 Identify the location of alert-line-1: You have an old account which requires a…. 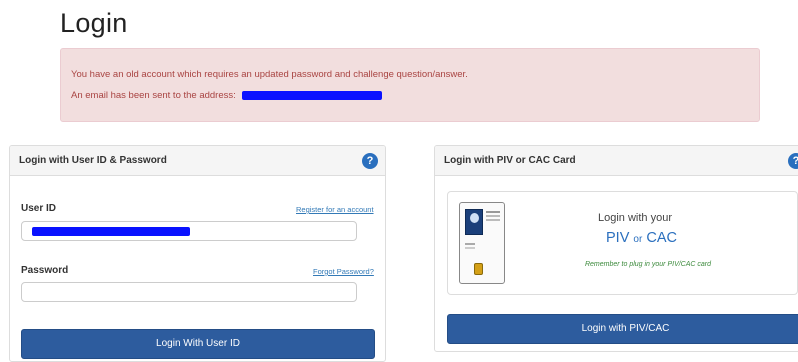
(269, 74).